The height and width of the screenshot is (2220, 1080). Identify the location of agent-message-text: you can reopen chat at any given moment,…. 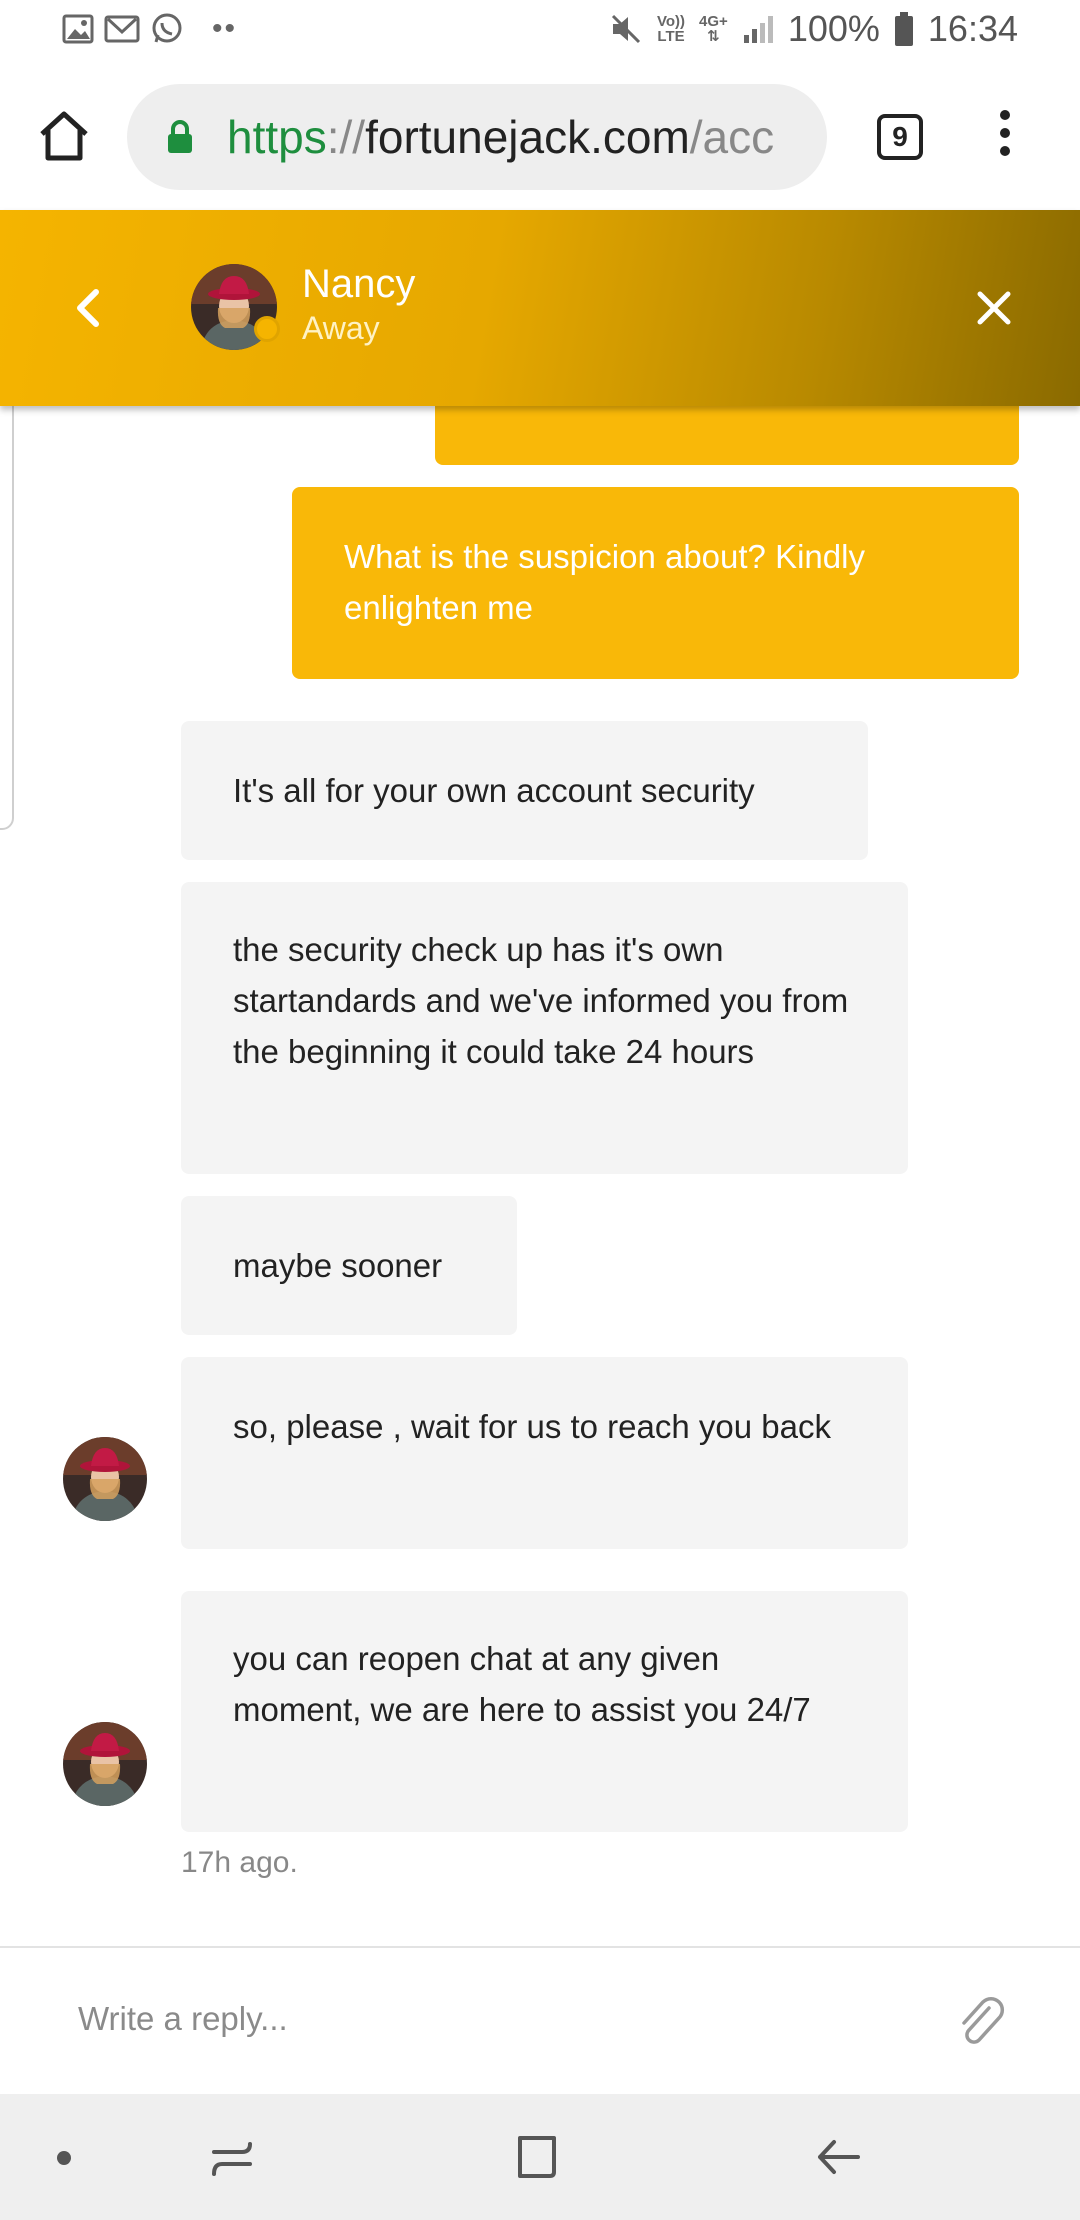
(522, 1684).